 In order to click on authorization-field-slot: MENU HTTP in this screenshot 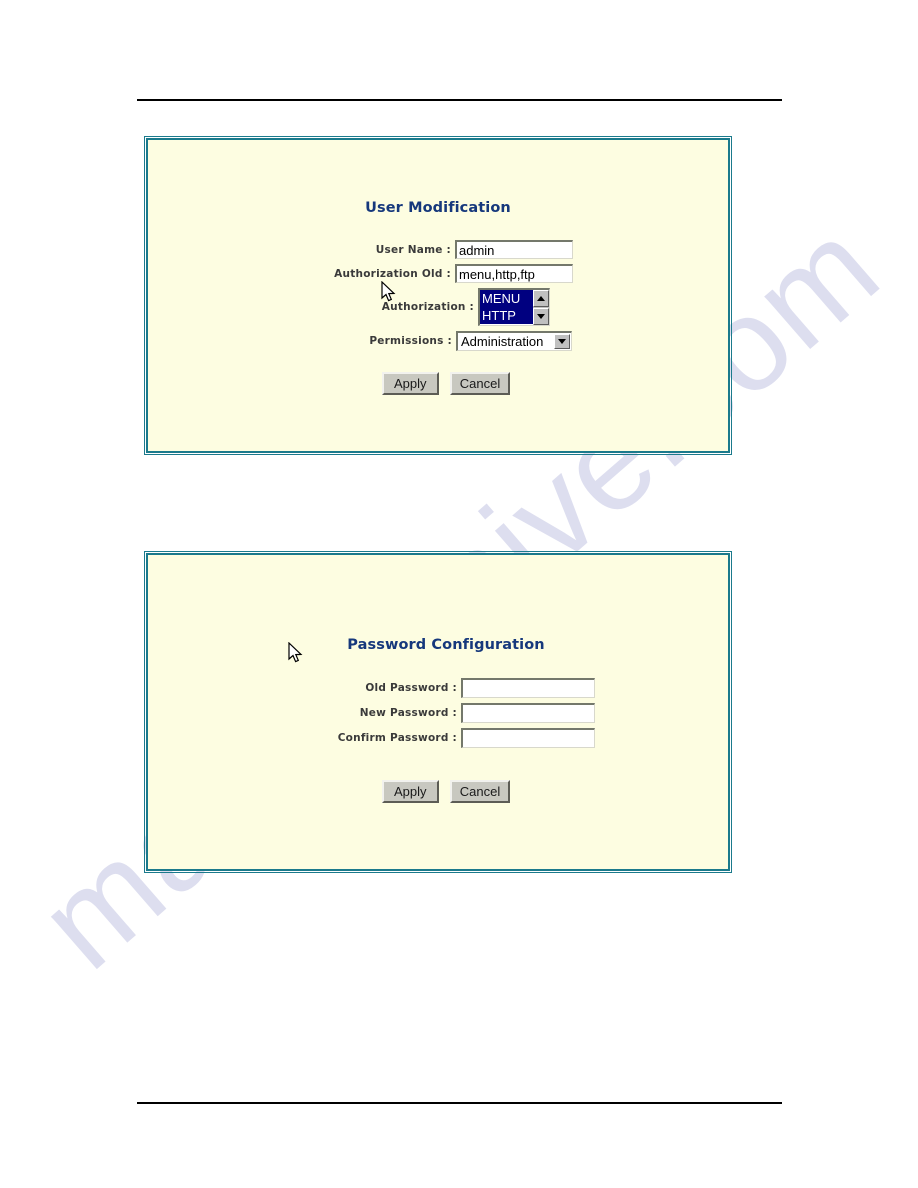, I will do `click(514, 307)`.